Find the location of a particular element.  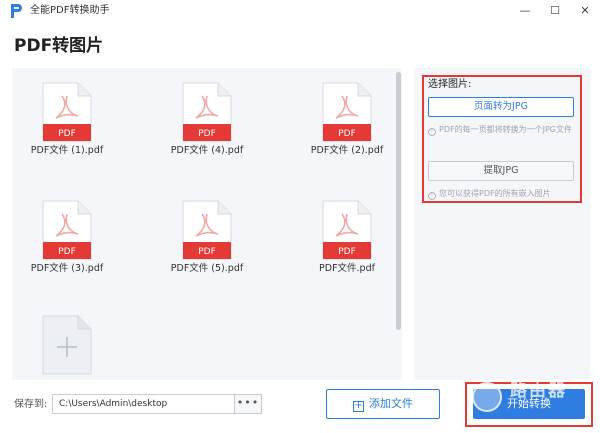

file-item: PDF PDF文件 (2).pdf is located at coordinates (347, 118).